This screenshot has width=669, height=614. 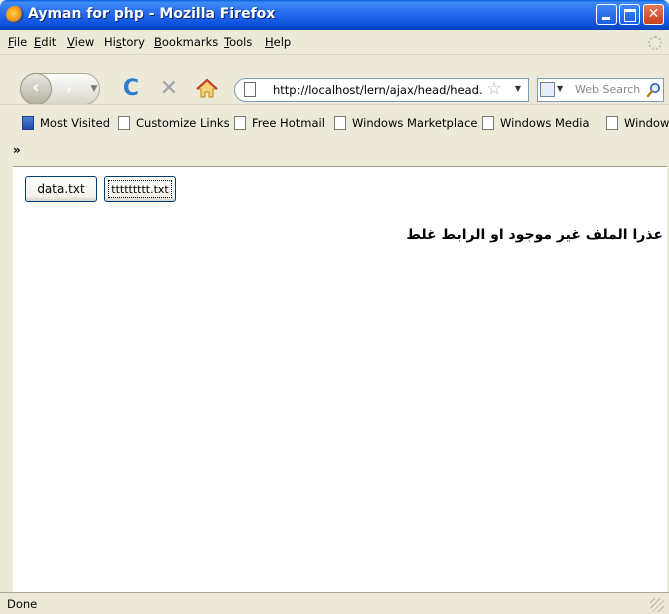 I want to click on url-dropdown-button: ▼, so click(x=518, y=89).